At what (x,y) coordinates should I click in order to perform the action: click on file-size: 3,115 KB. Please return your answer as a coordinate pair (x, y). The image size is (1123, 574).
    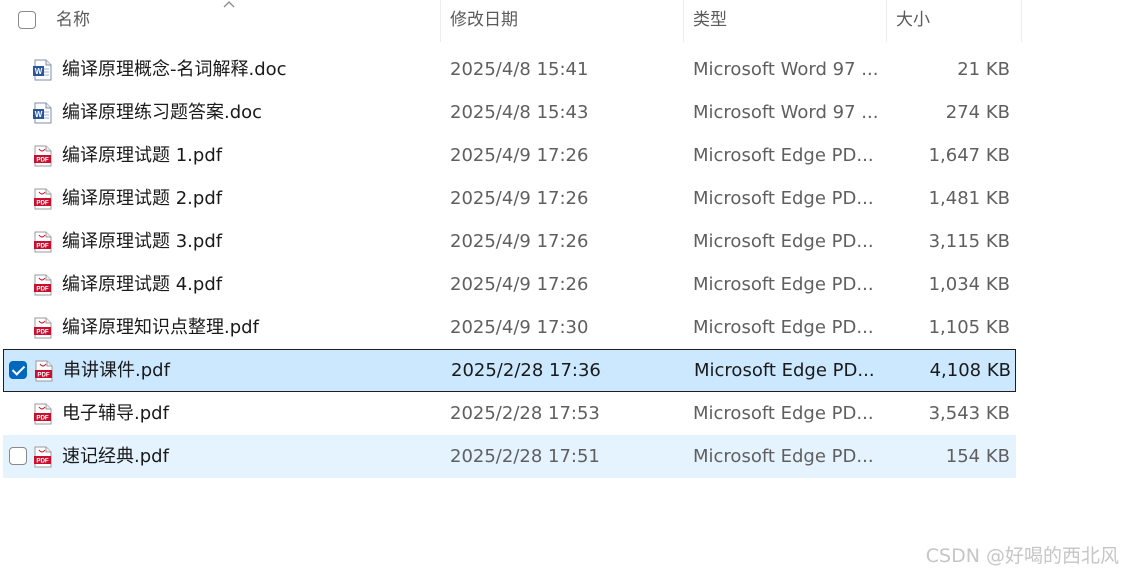
    Looking at the image, I should click on (969, 241).